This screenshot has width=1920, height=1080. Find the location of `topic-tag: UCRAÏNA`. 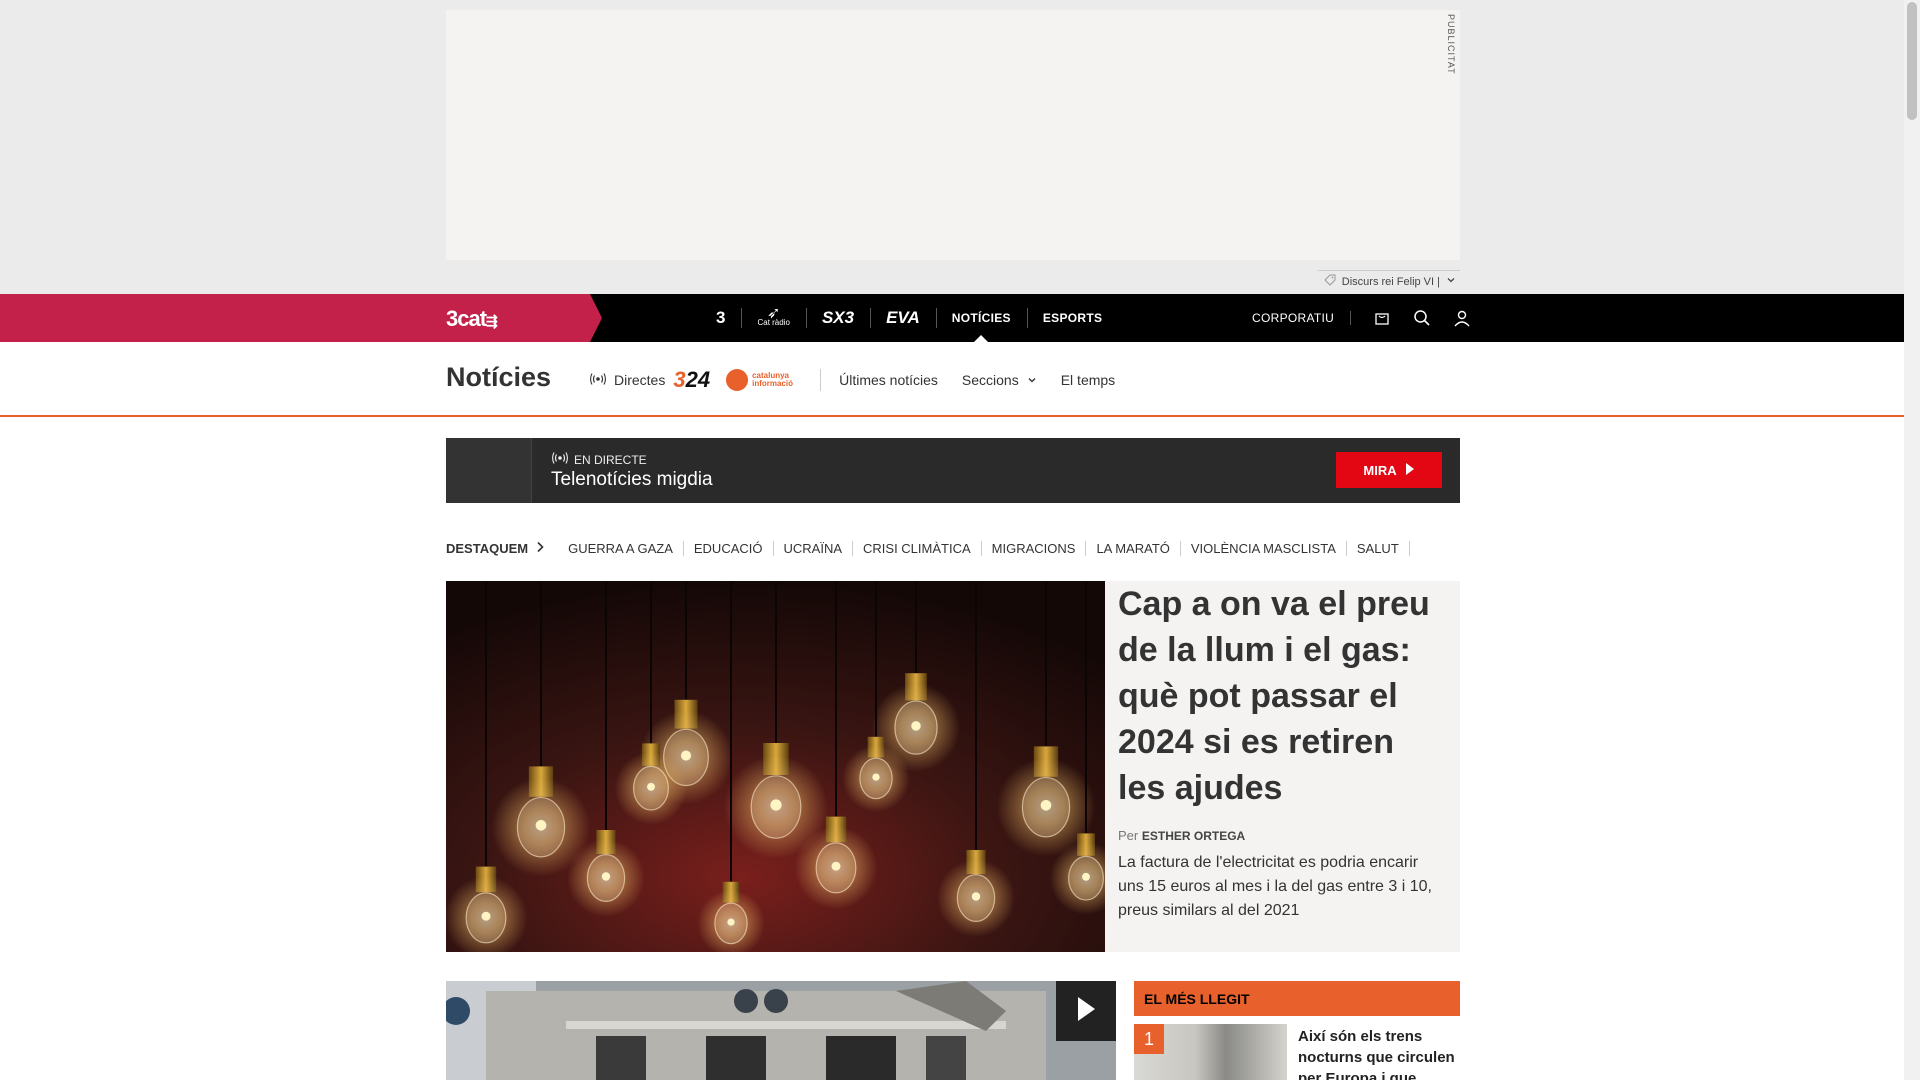

topic-tag: UCRAÏNA is located at coordinates (814, 548).